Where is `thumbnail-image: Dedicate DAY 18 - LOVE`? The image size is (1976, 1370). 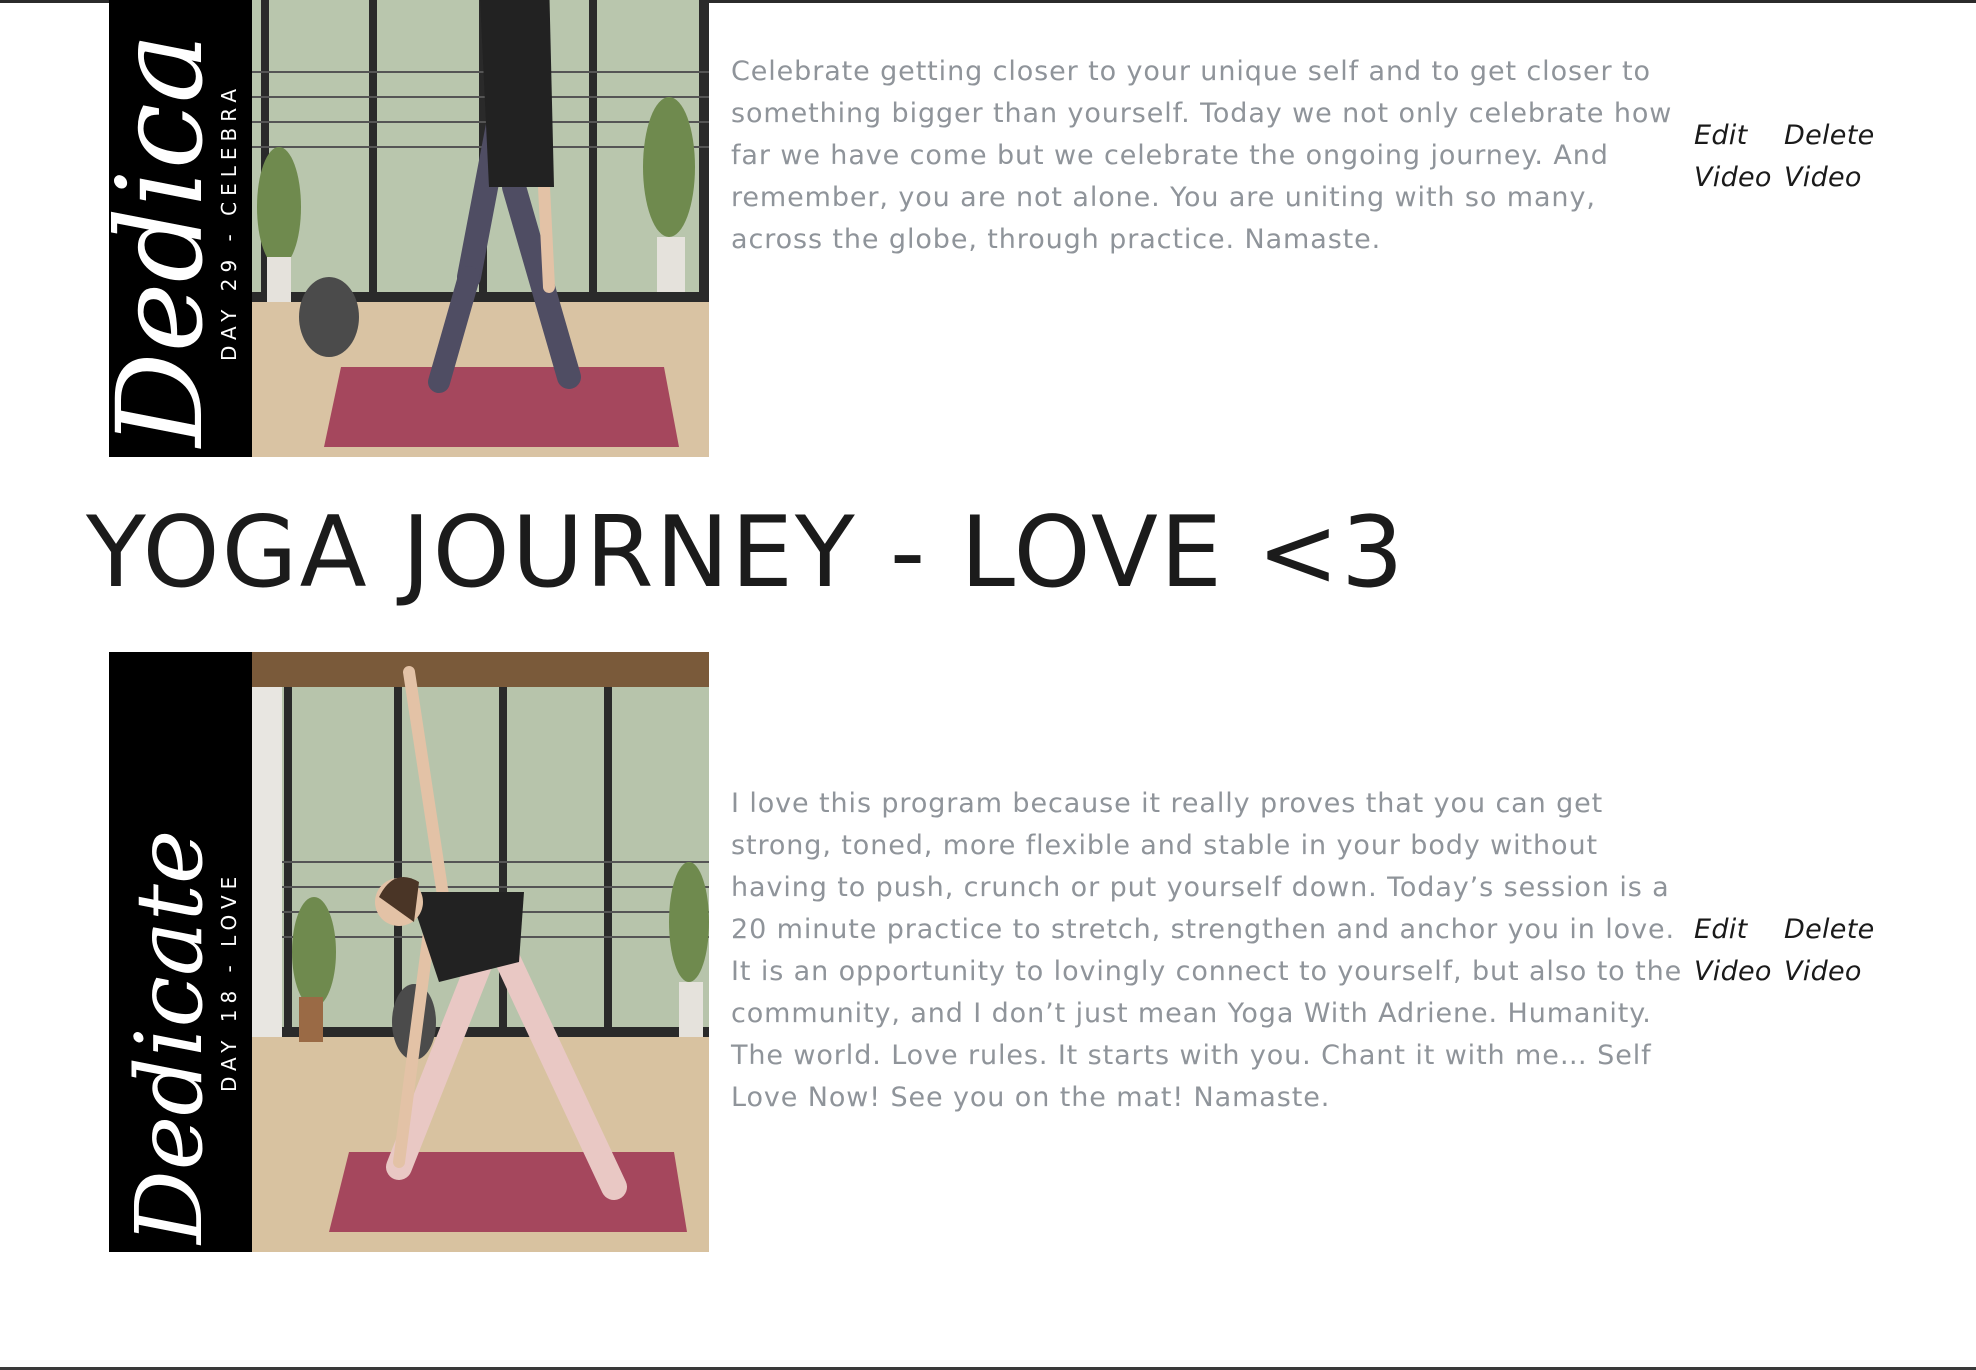 thumbnail-image: Dedicate DAY 18 - LOVE is located at coordinates (409, 952).